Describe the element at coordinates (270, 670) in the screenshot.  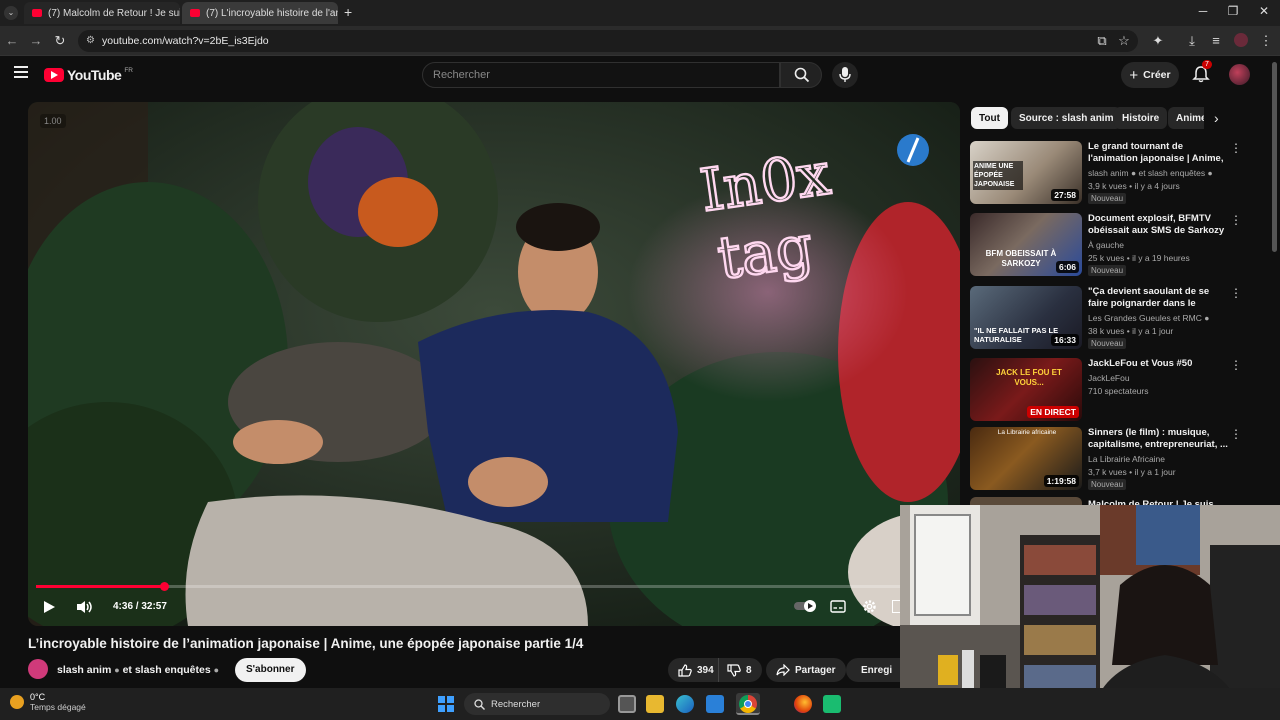
I see `subscribe-button: S'abonner` at that location.